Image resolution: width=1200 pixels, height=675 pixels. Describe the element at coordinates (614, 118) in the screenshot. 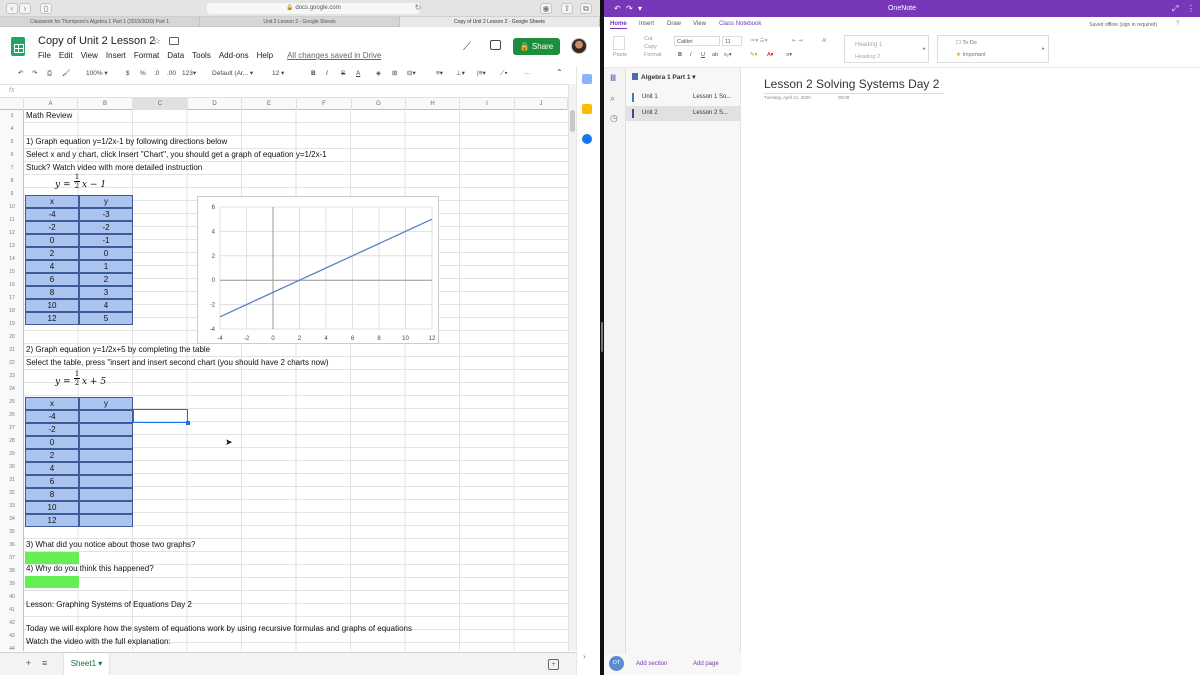

I see `recent-icon: ◷` at that location.